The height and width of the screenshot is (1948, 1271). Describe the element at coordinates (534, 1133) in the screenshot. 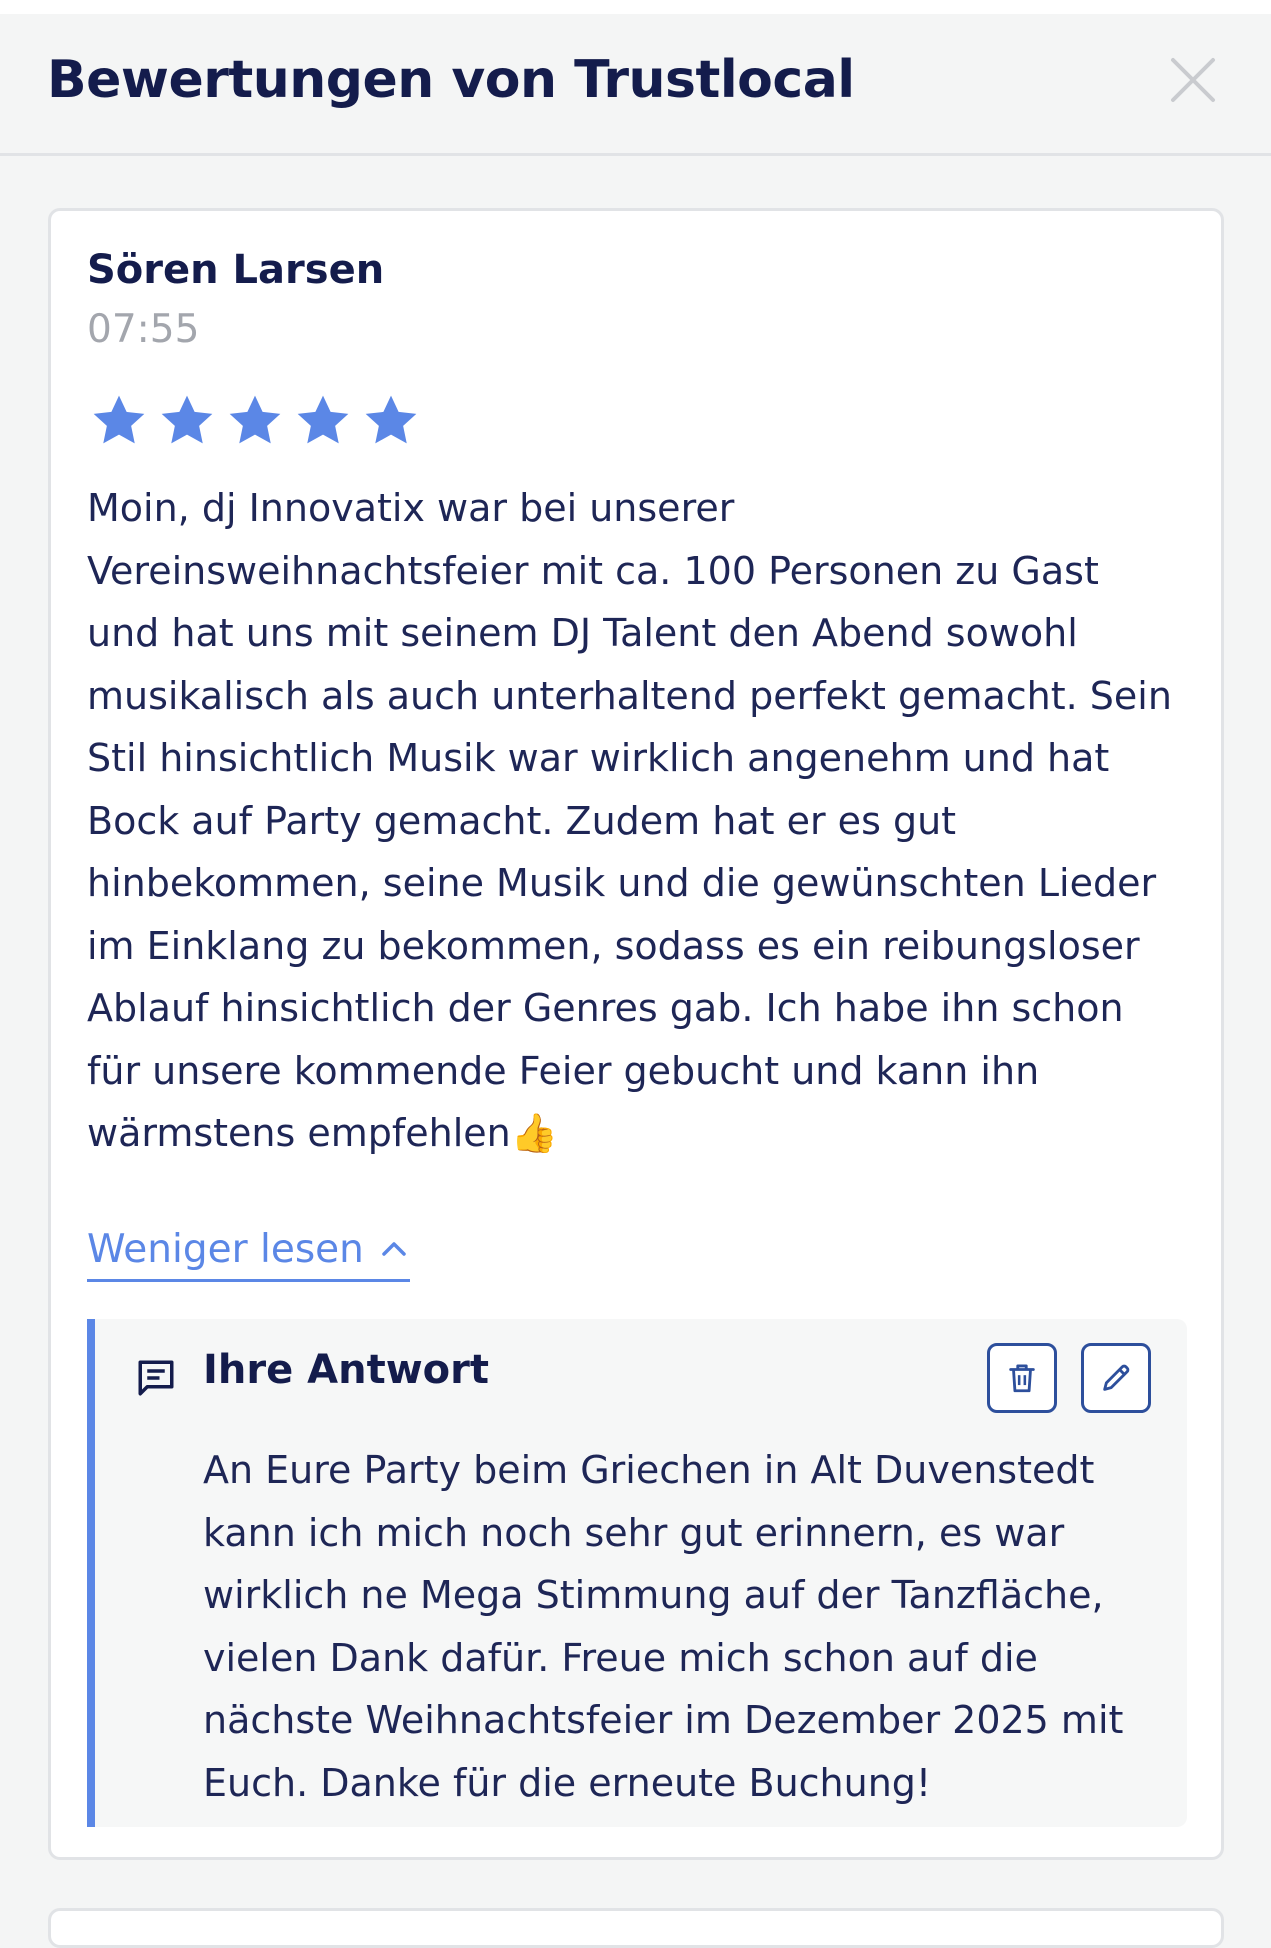

I see `thumbs-up-icon: 👍` at that location.